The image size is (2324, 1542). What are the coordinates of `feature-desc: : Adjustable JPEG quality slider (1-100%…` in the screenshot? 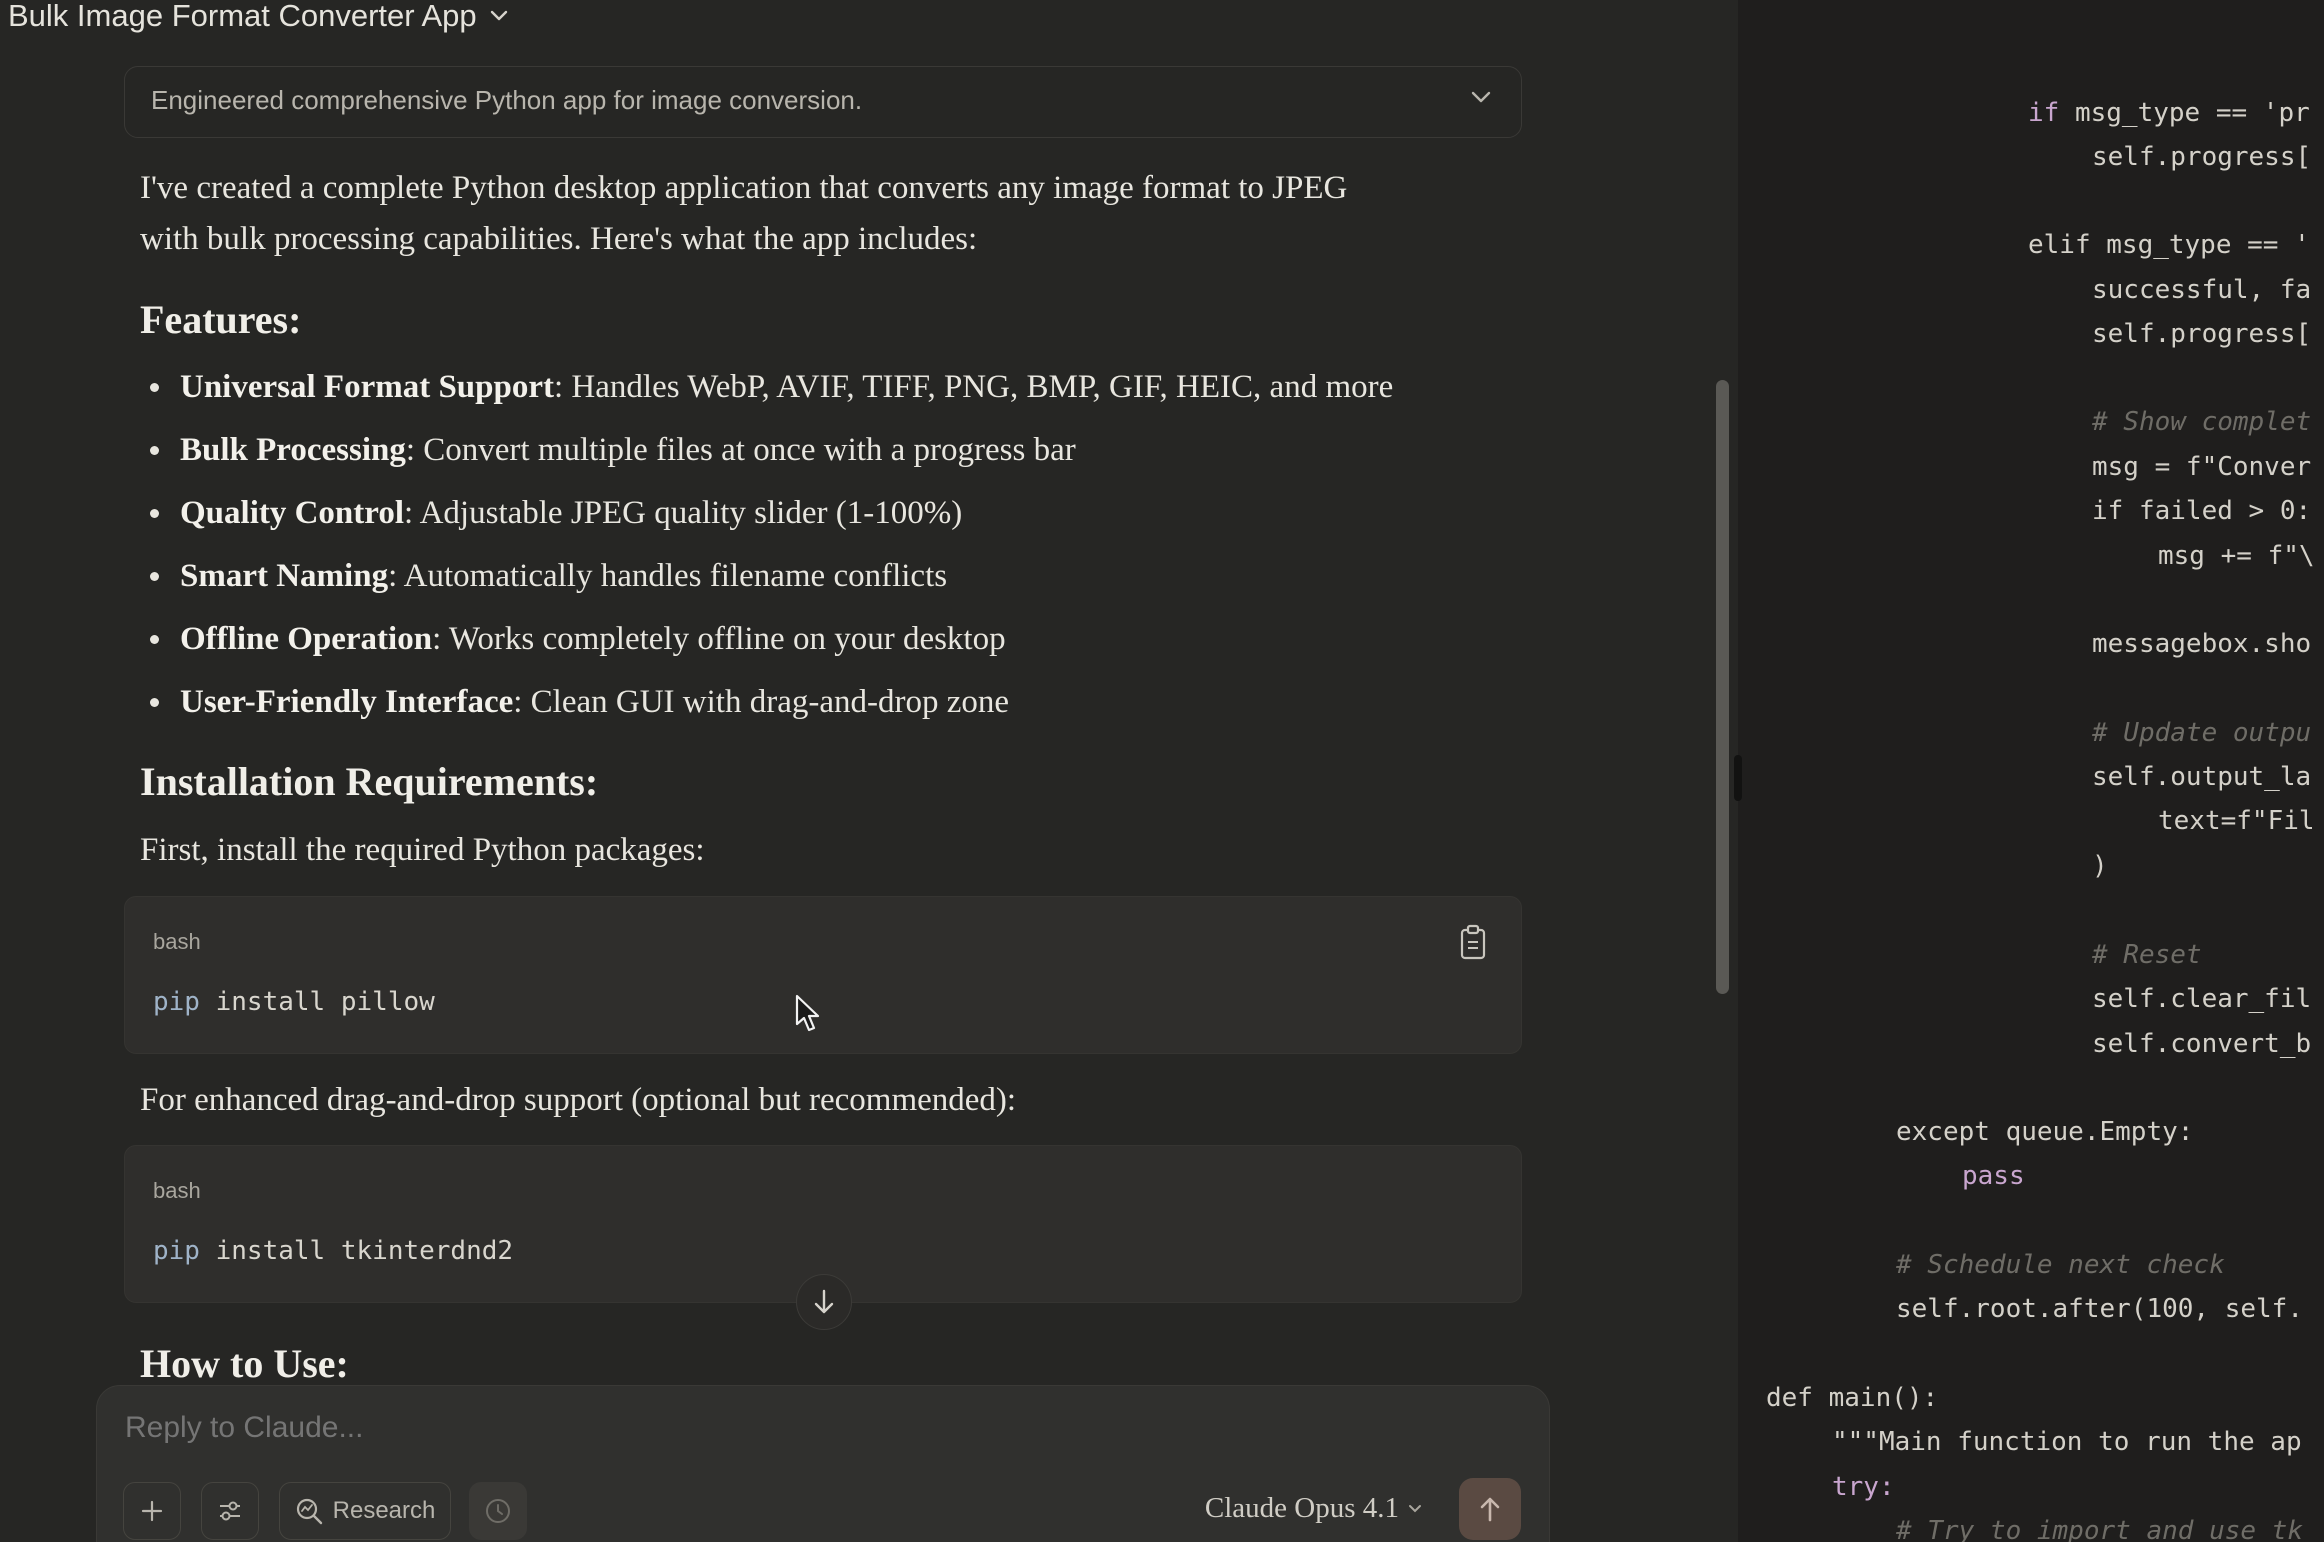 It's located at (683, 513).